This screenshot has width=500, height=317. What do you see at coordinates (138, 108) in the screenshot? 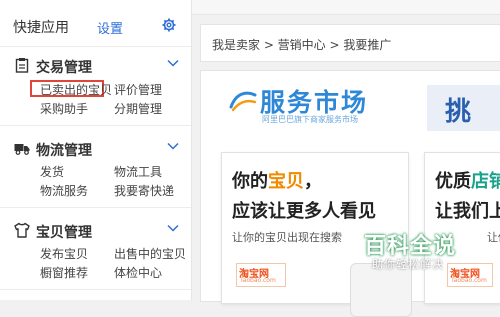
I see `sidebar-item-installment-management: 分期管理` at bounding box center [138, 108].